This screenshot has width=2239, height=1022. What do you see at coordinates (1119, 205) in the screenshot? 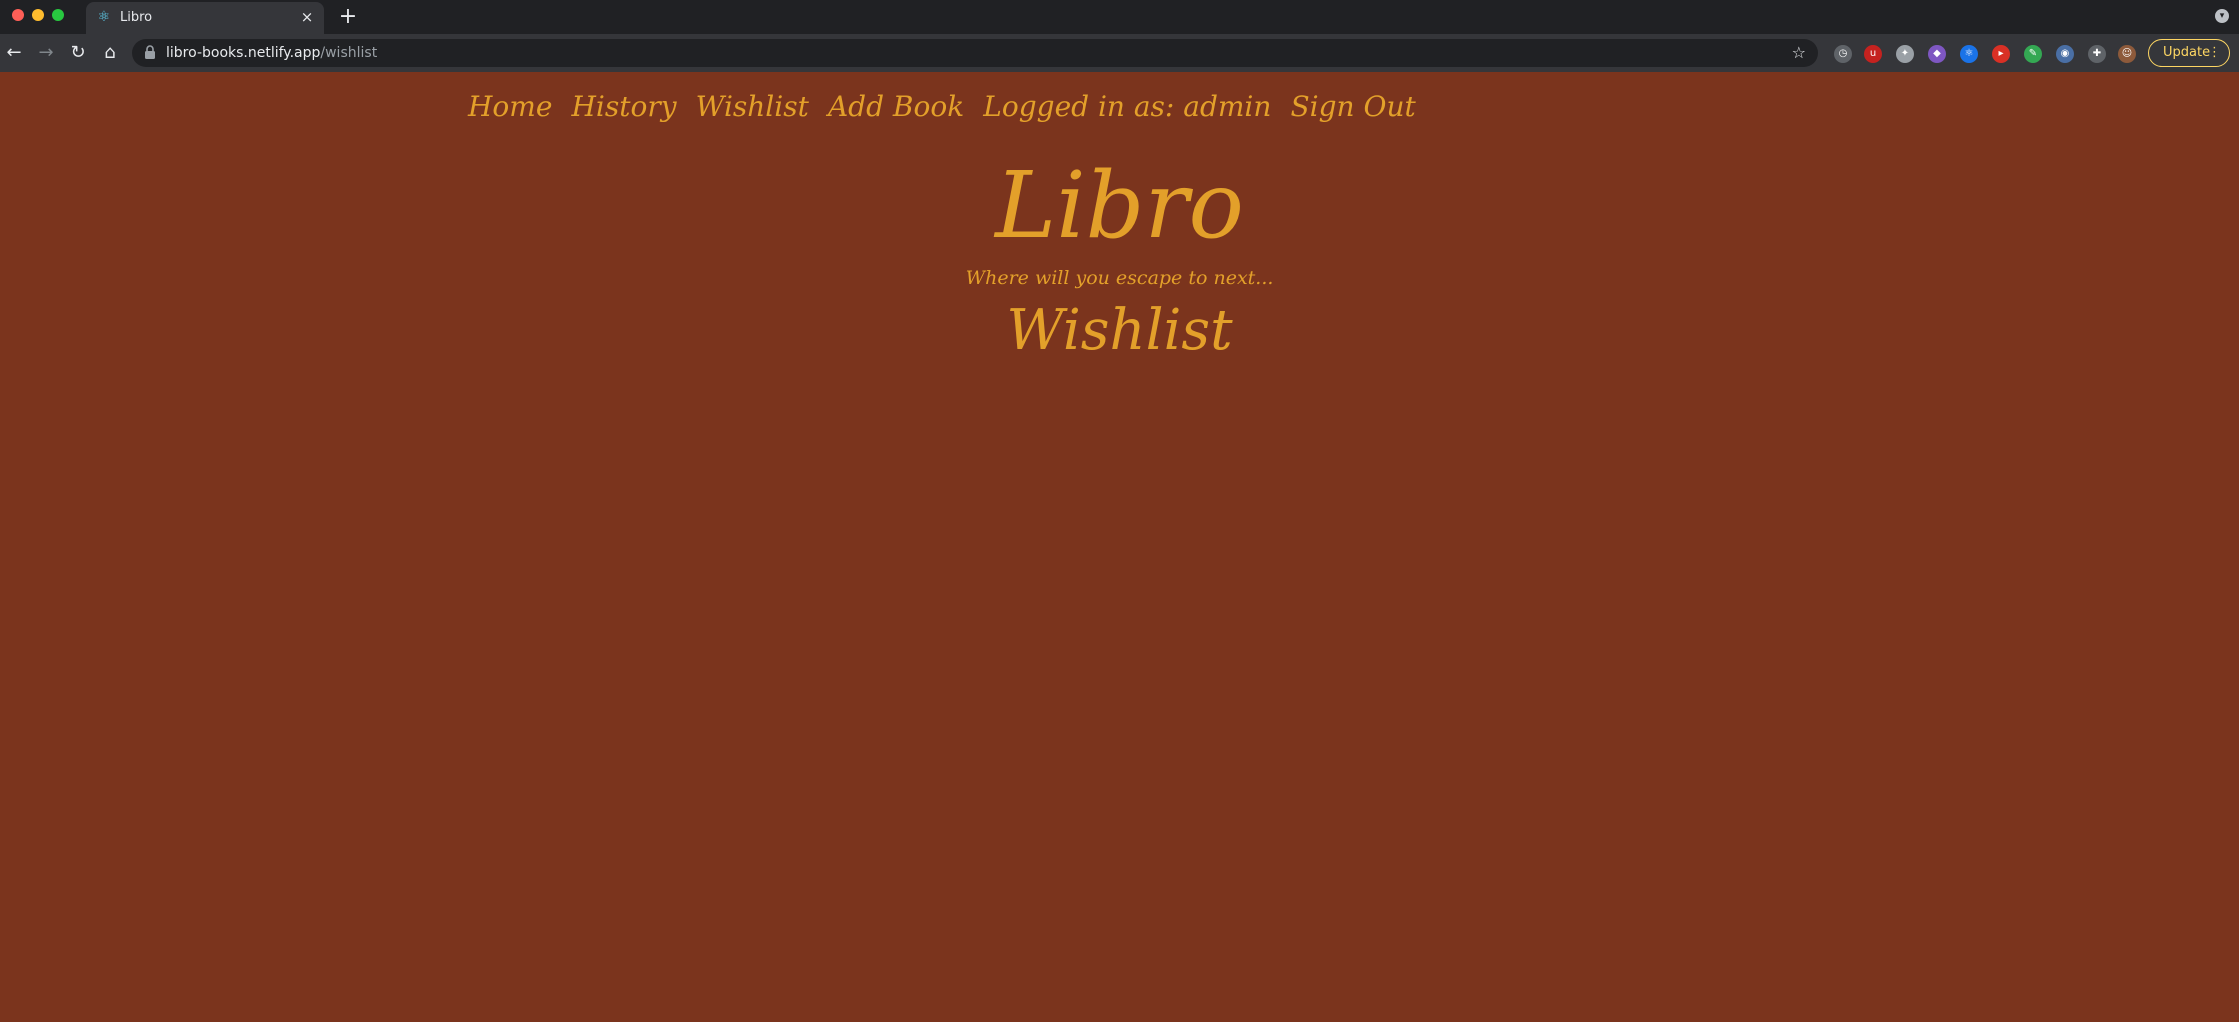
I see `site-title: Libro` at bounding box center [1119, 205].